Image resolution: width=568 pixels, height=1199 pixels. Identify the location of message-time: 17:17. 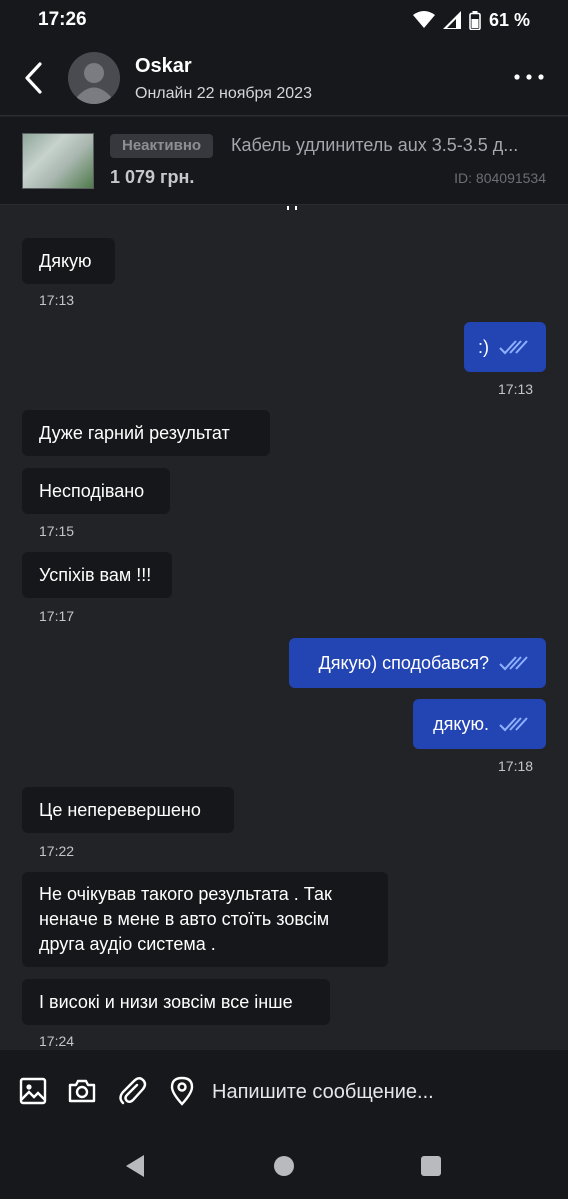
(57, 616).